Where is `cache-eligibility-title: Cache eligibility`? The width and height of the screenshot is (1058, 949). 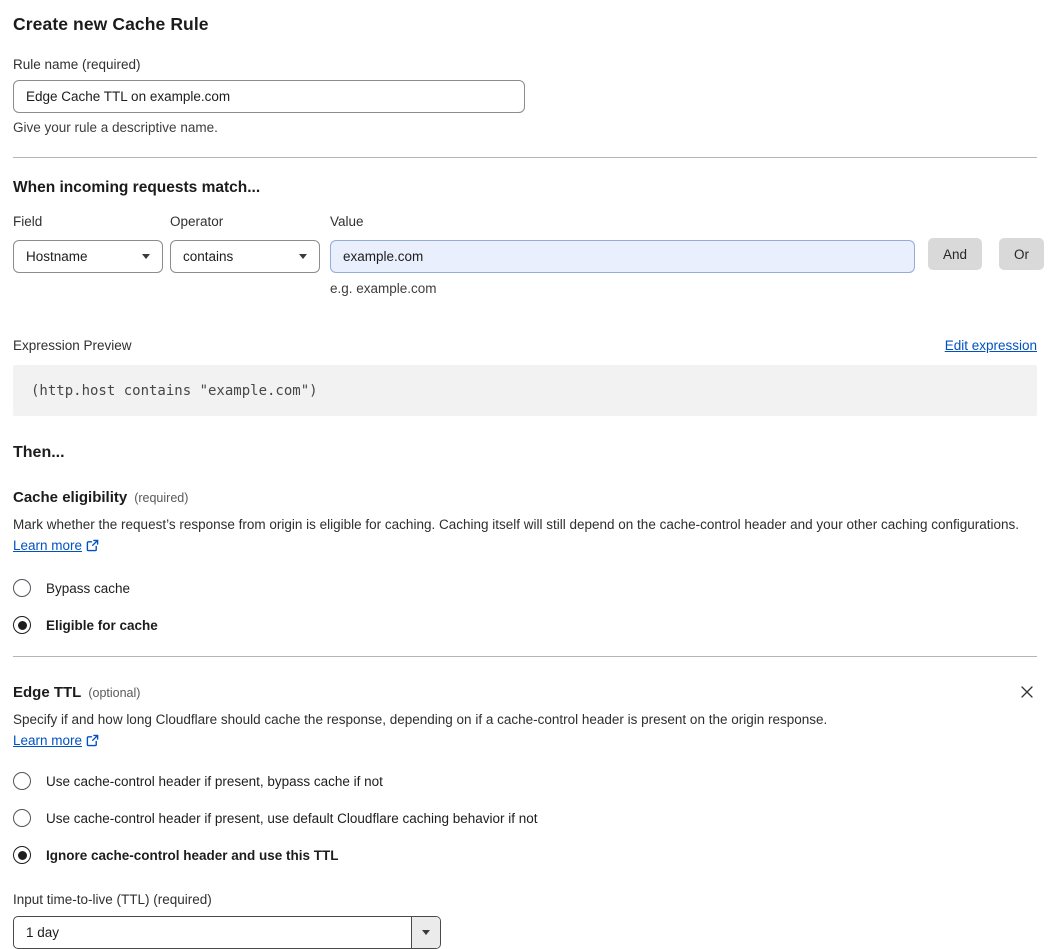
cache-eligibility-title: Cache eligibility is located at coordinates (70, 497).